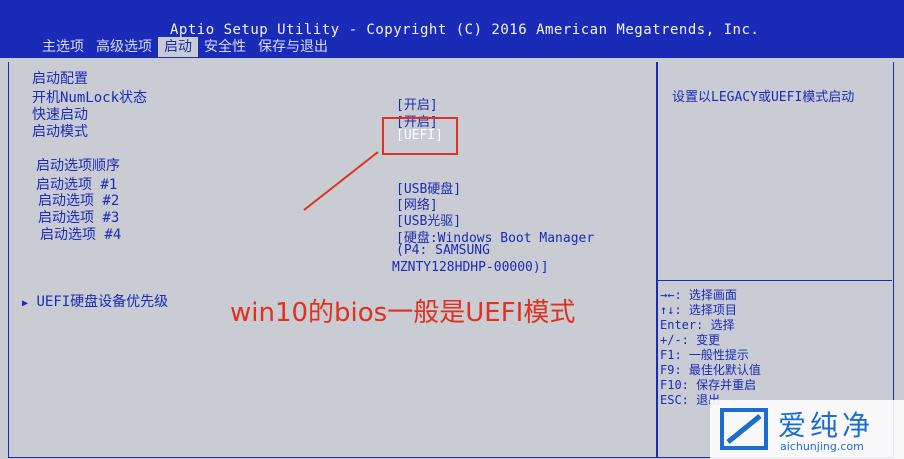 The width and height of the screenshot is (904, 459). Describe the element at coordinates (63, 47) in the screenshot. I see `tab-main: 主选项` at that location.